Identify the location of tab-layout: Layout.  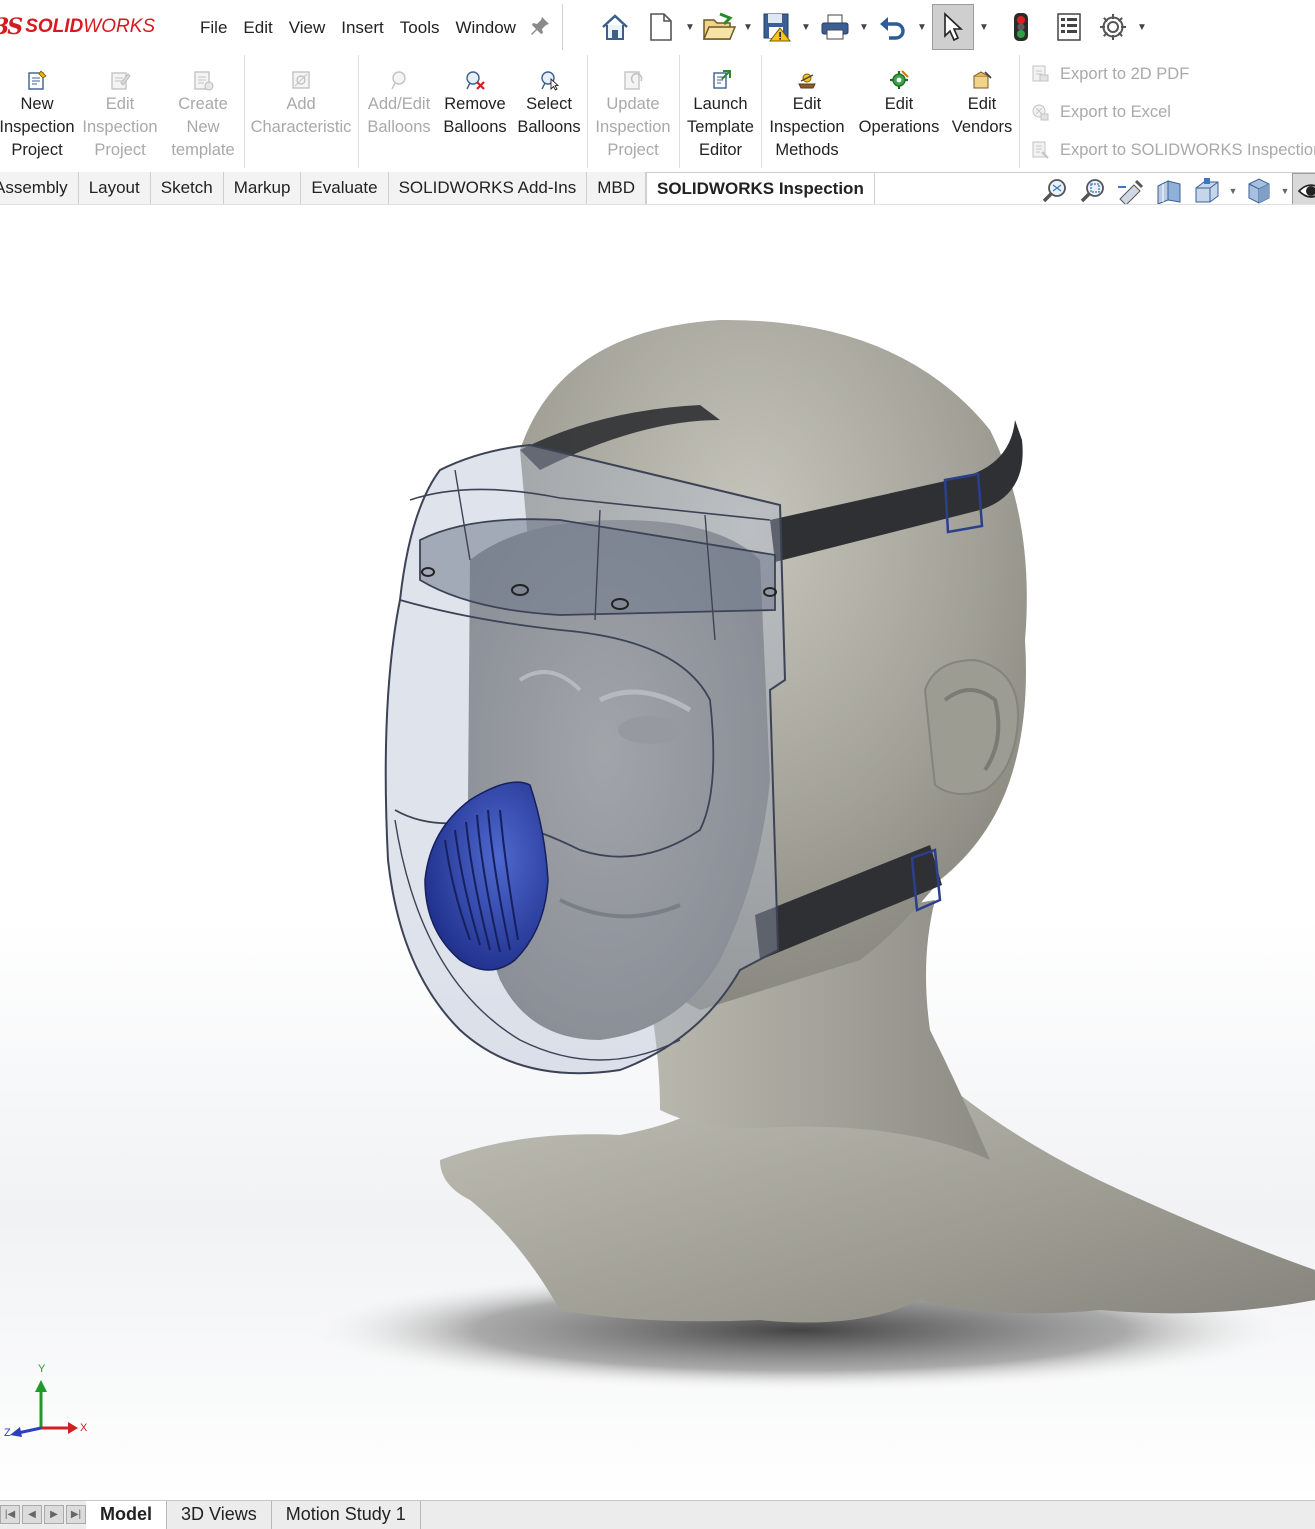
(114, 188).